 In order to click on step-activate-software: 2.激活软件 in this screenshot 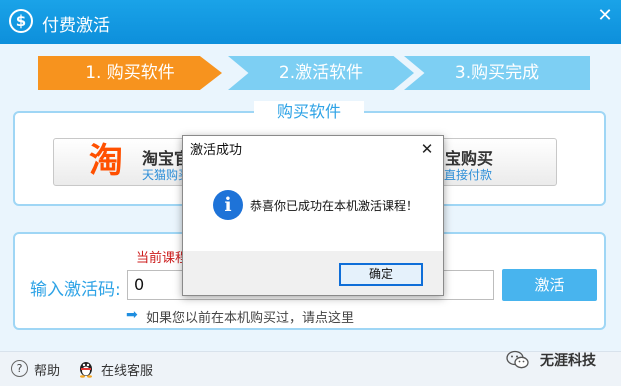, I will do `click(321, 73)`.